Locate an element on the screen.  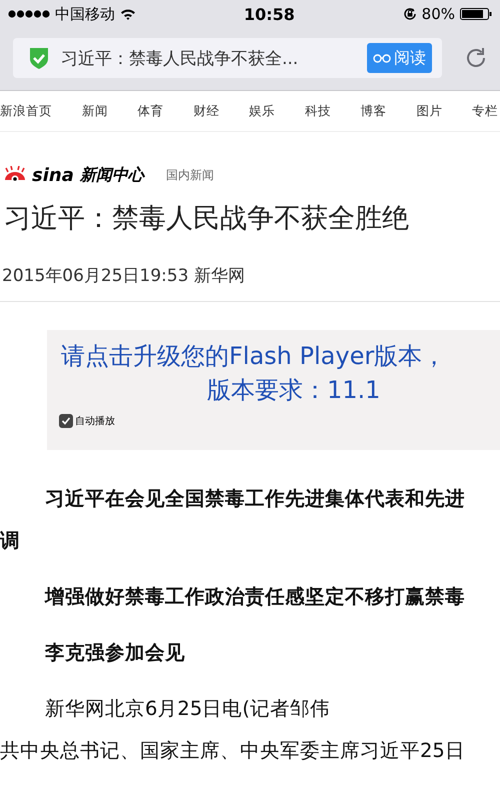
battery-icon is located at coordinates (476, 14).